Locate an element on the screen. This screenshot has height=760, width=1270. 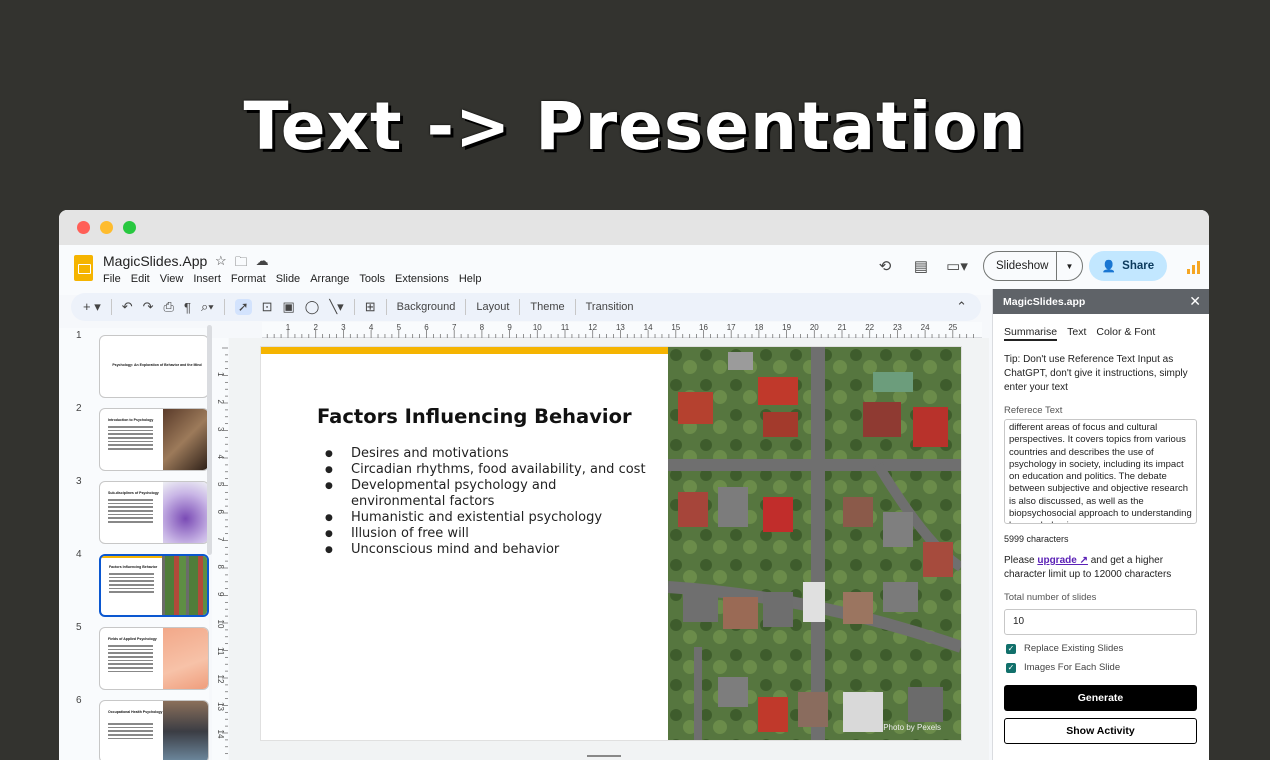
ruler-label: 8 is located at coordinates (220, 567).